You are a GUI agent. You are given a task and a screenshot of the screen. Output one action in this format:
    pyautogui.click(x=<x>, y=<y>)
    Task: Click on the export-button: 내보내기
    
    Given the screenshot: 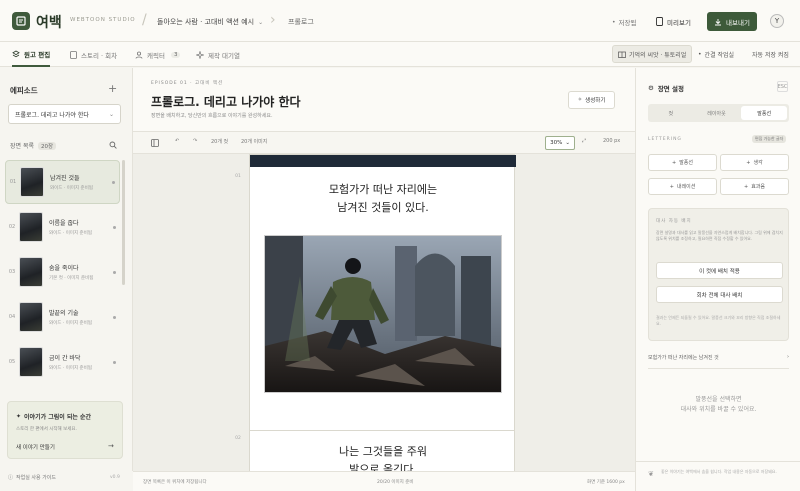 What is the action you would take?
    pyautogui.click(x=732, y=21)
    